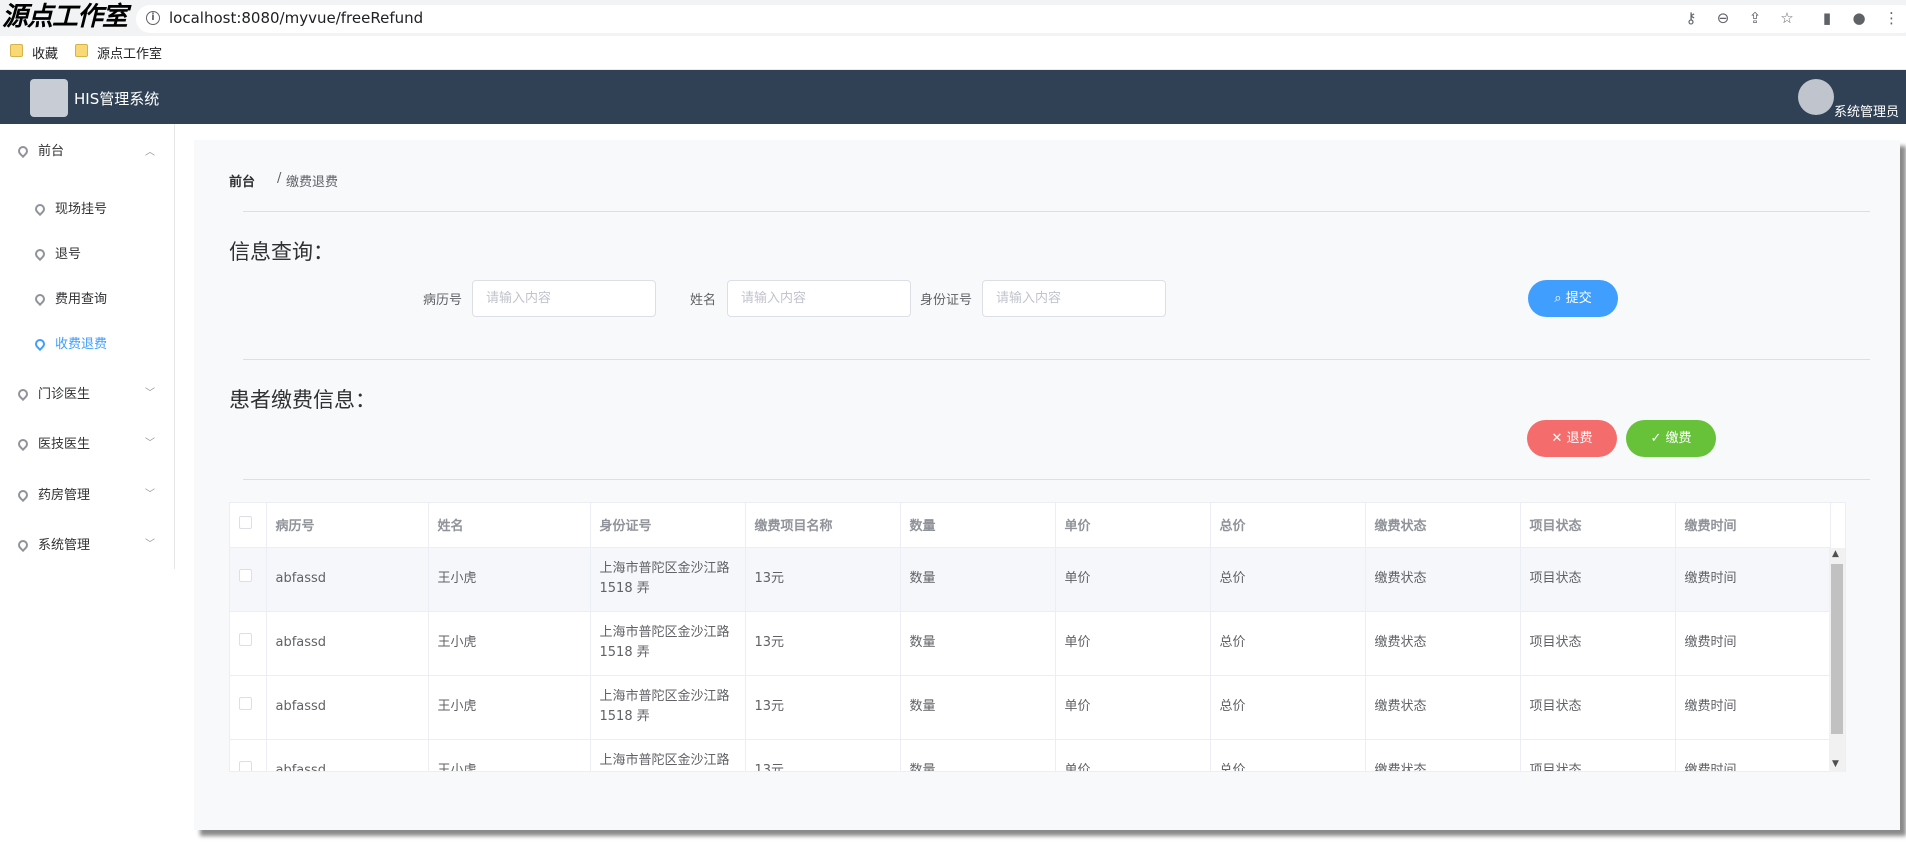  I want to click on sidebar-group-system: 系统管理, so click(52, 544).